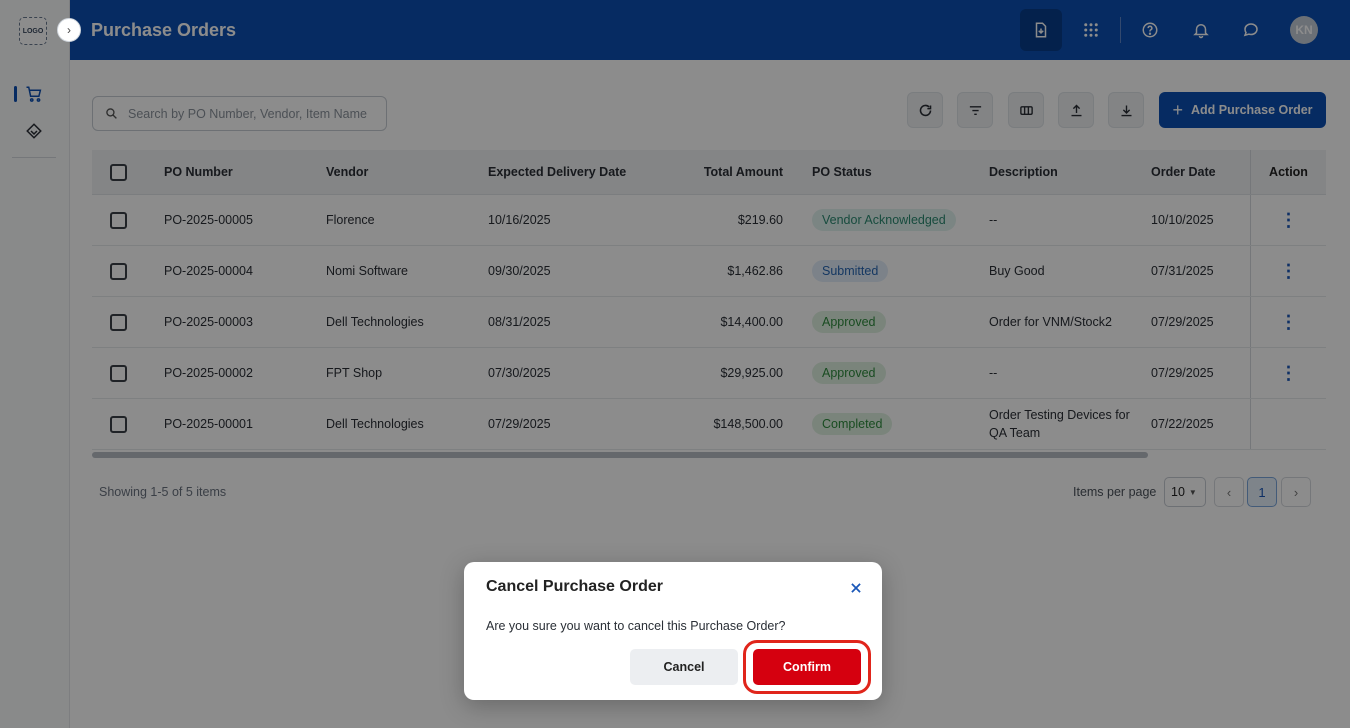 Image resolution: width=1350 pixels, height=728 pixels. I want to click on chevron-right-icon: ›, so click(69, 30).